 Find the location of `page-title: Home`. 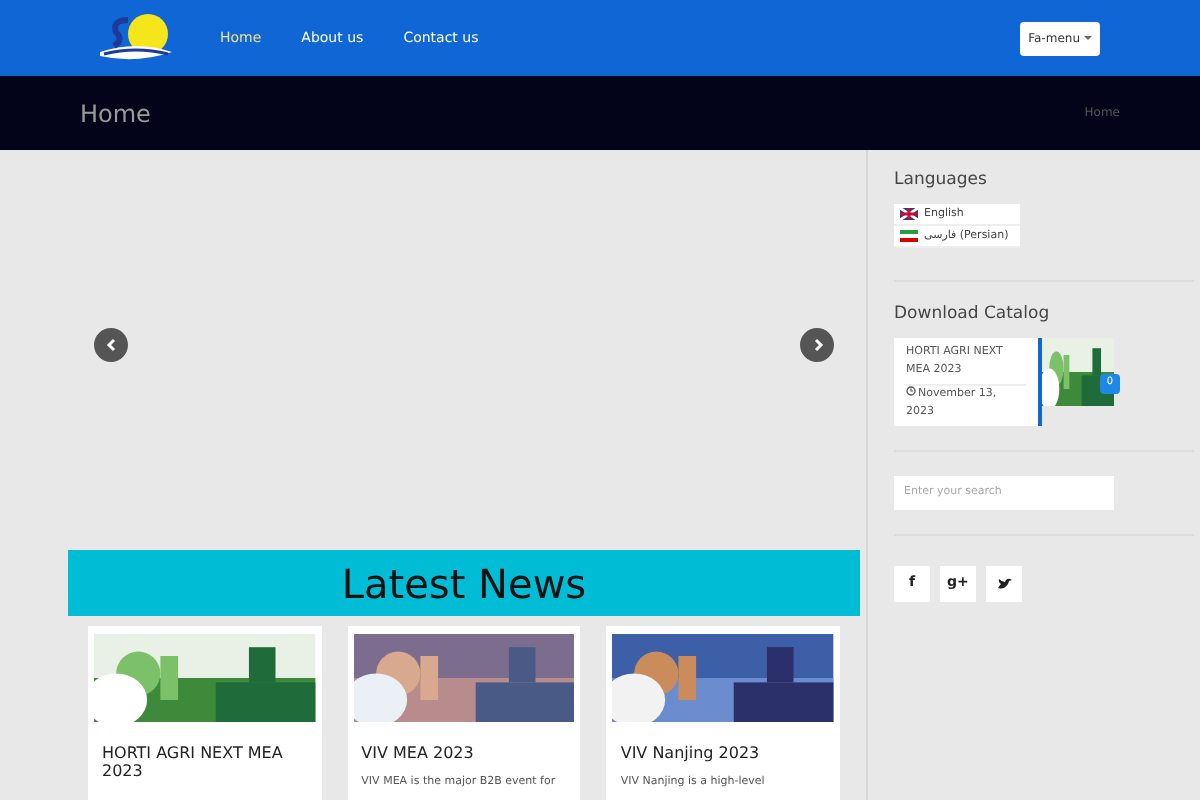

page-title: Home is located at coordinates (115, 114).